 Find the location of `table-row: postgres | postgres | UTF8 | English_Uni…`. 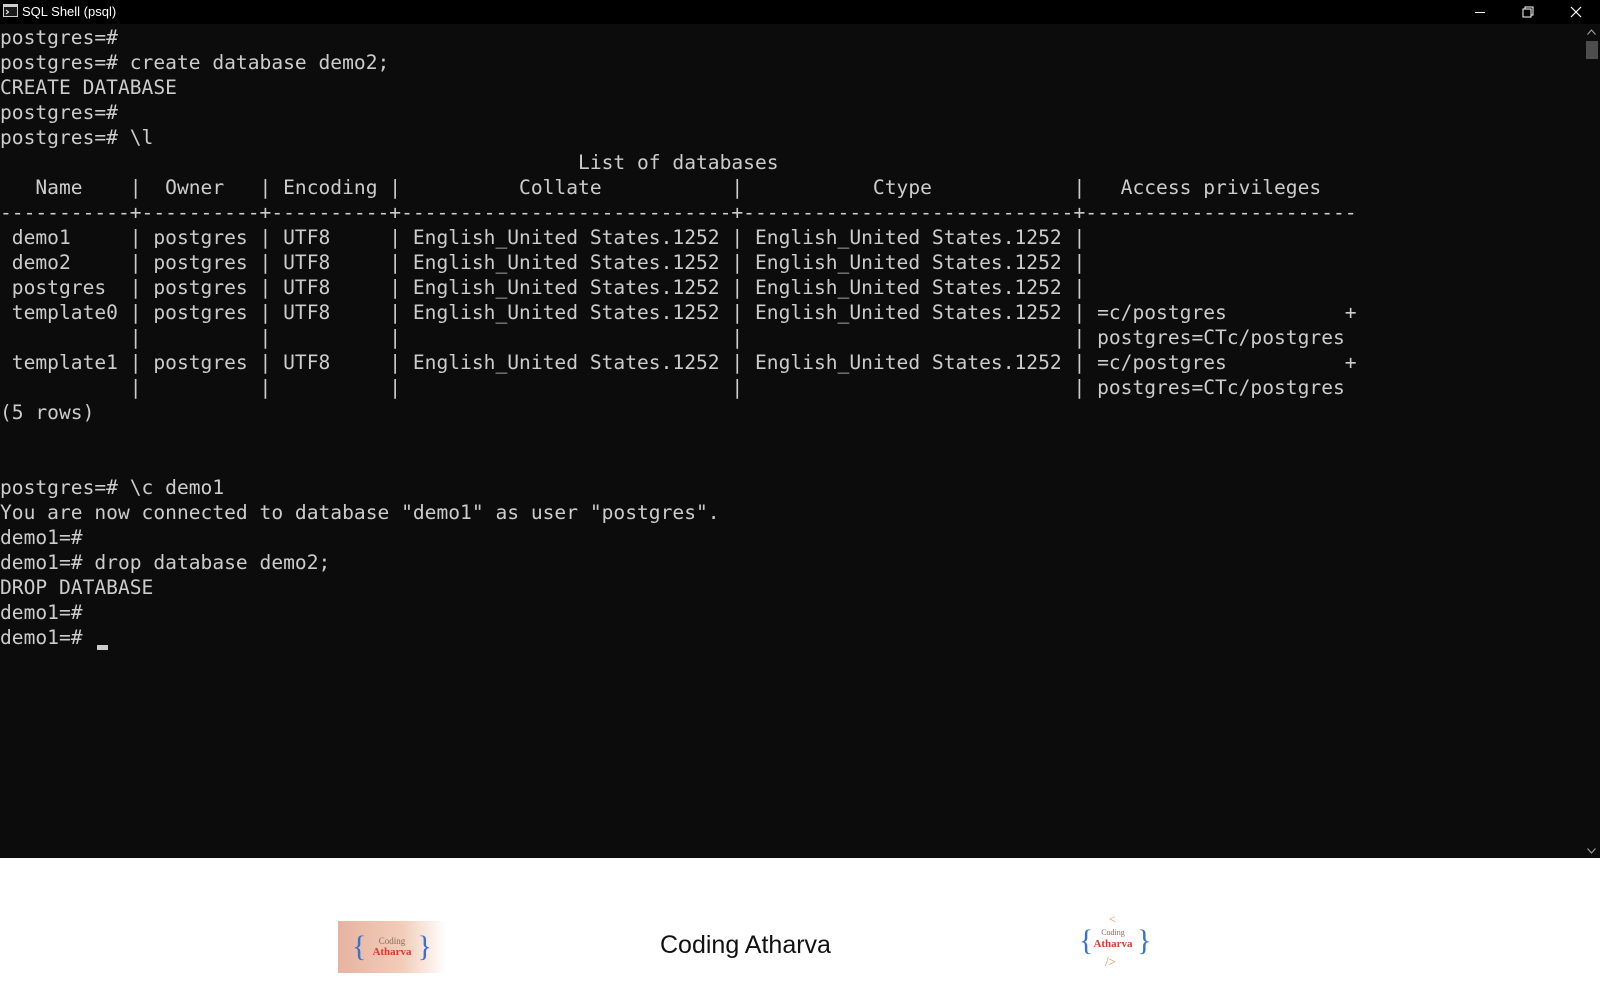

table-row: postgres | postgres | UTF8 | English_Uni… is located at coordinates (543, 287).